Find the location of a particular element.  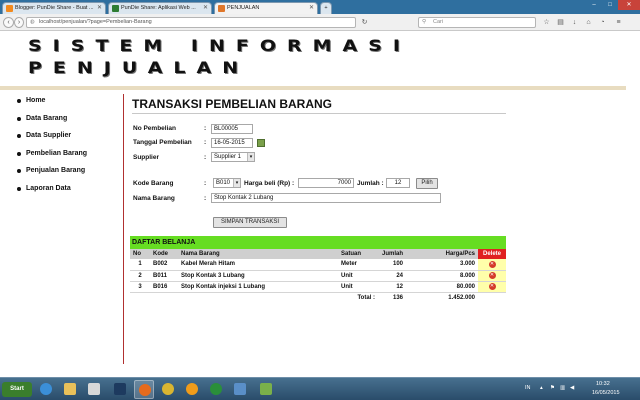

taskbar-explorer is located at coordinates (70, 389).